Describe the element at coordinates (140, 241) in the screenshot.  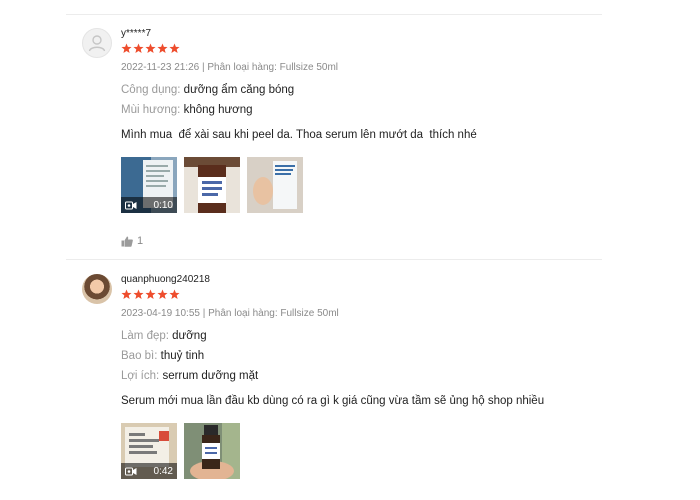
I see `like-count: 1` at that location.